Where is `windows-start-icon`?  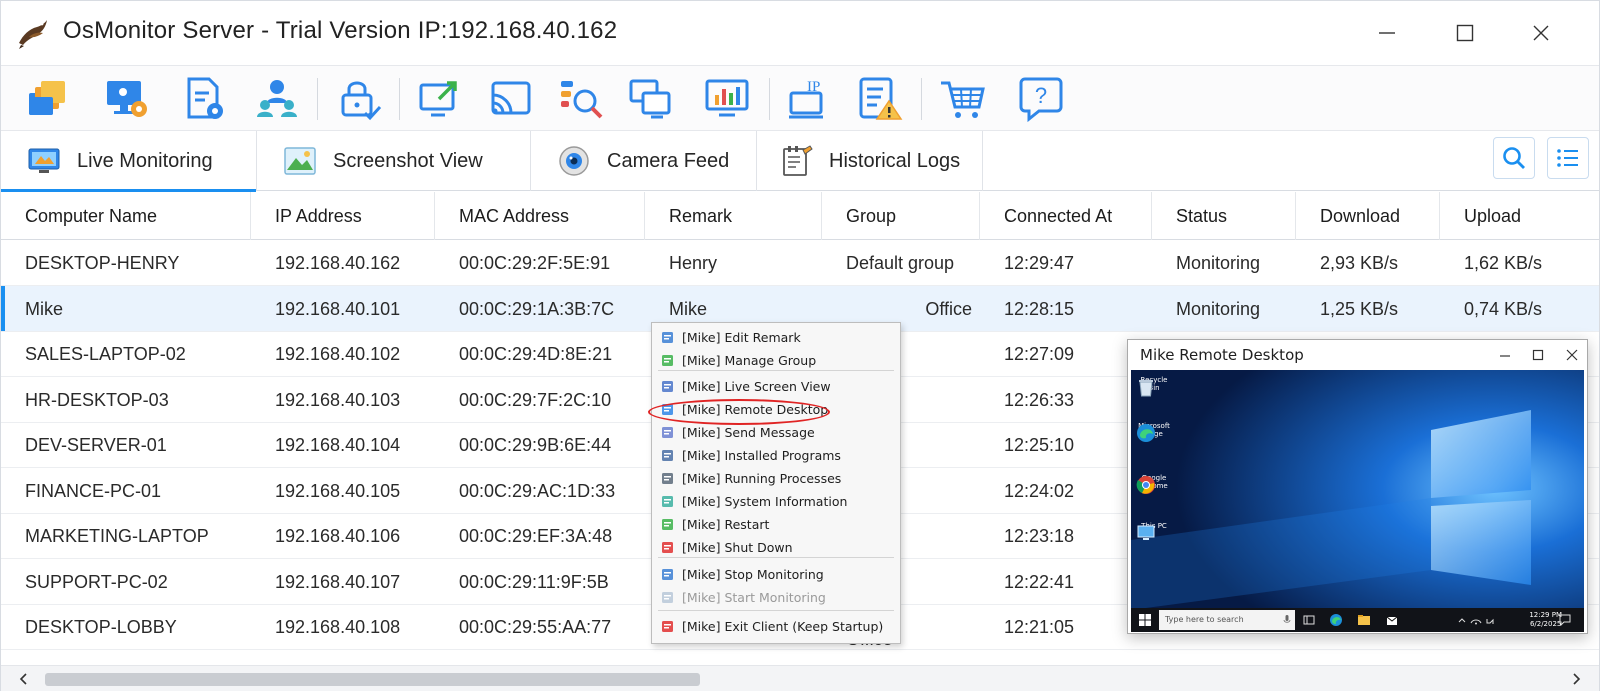 windows-start-icon is located at coordinates (1145, 620).